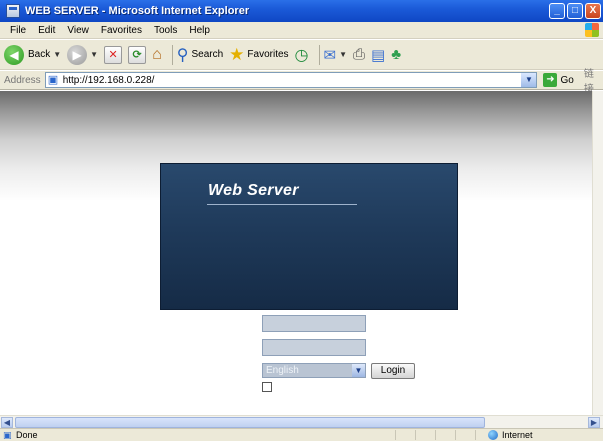 This screenshot has height=441, width=603. Describe the element at coordinates (22, 80) in the screenshot. I see `address-label: Address` at that location.